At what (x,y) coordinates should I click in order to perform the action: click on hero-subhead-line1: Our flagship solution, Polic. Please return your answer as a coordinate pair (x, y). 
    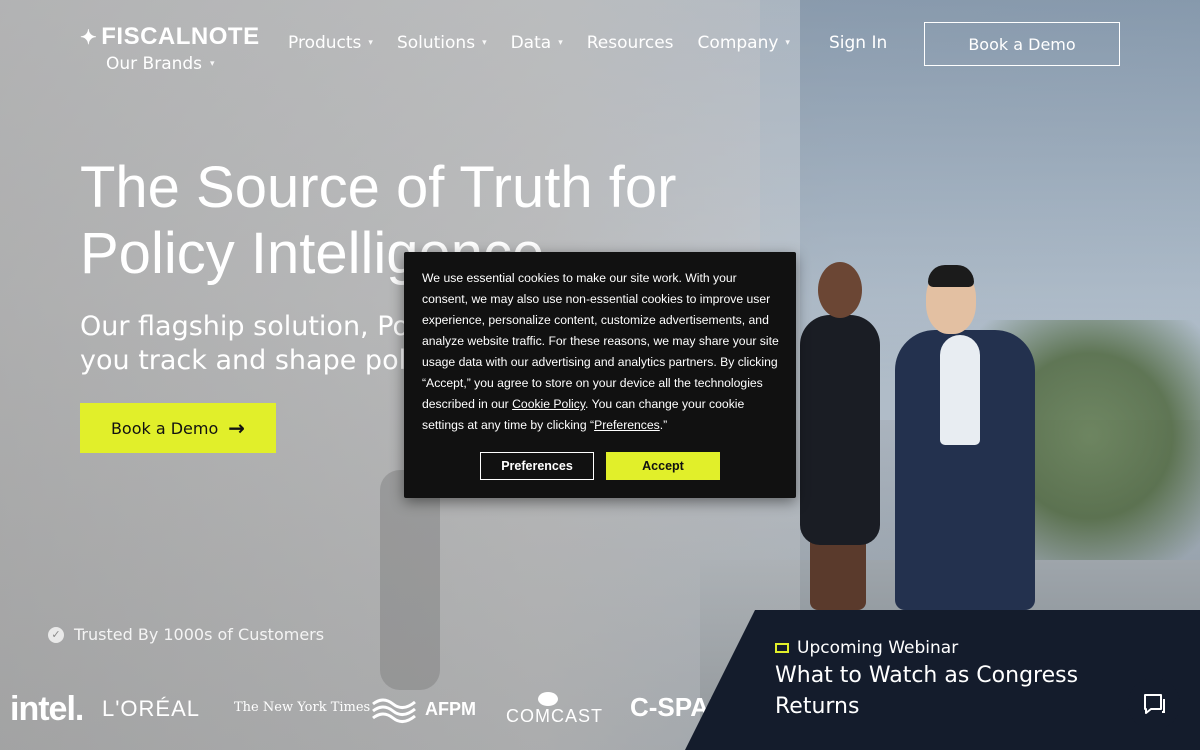
    Looking at the image, I should click on (259, 326).